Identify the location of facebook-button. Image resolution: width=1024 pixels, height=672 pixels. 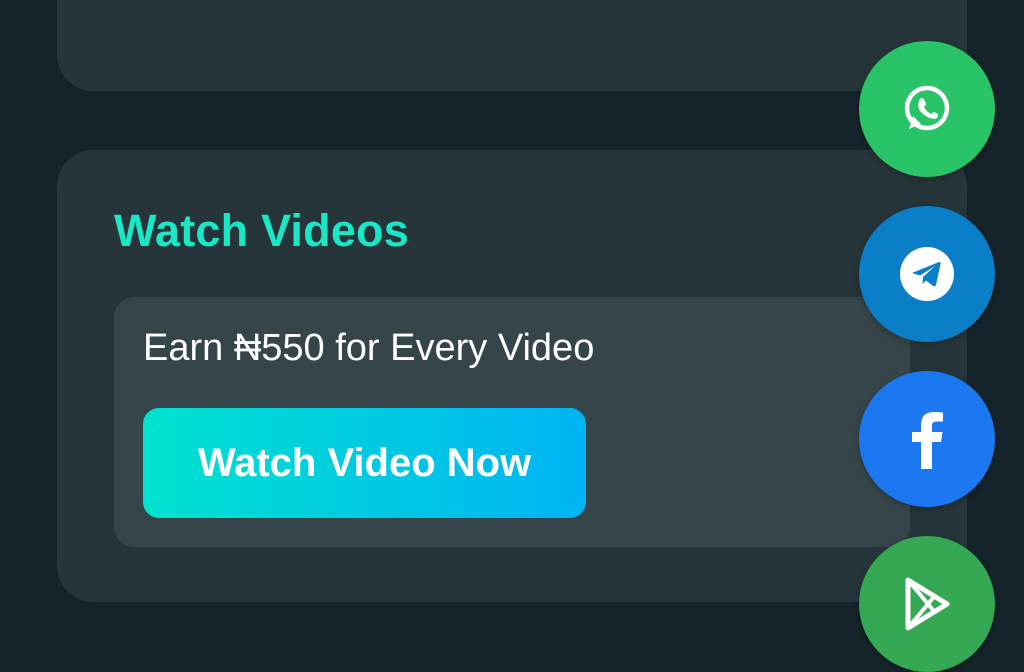
(927, 439).